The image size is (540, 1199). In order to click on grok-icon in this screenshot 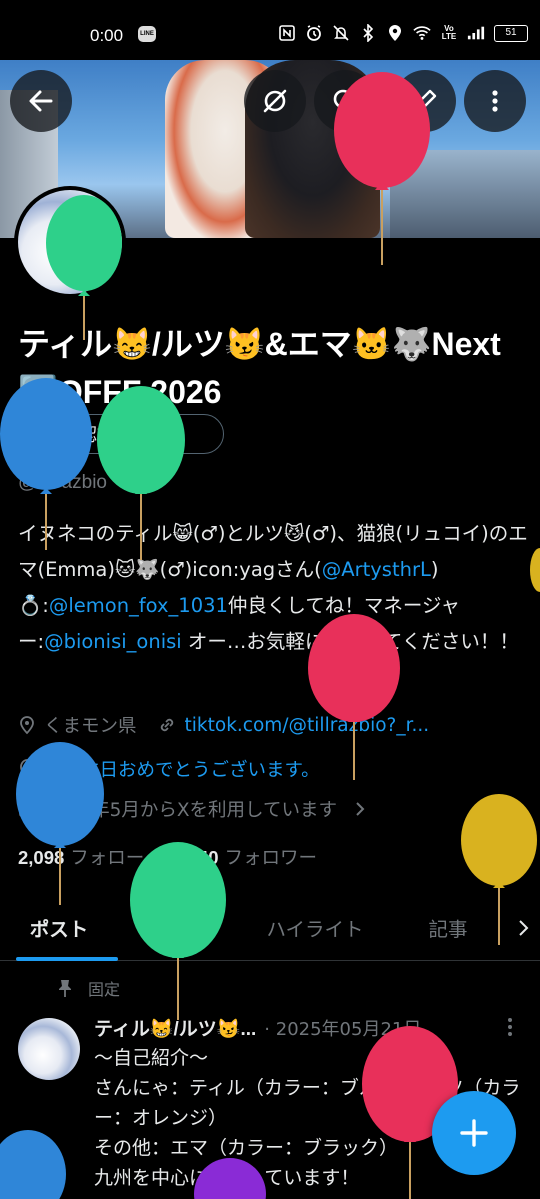, I will do `click(275, 101)`.